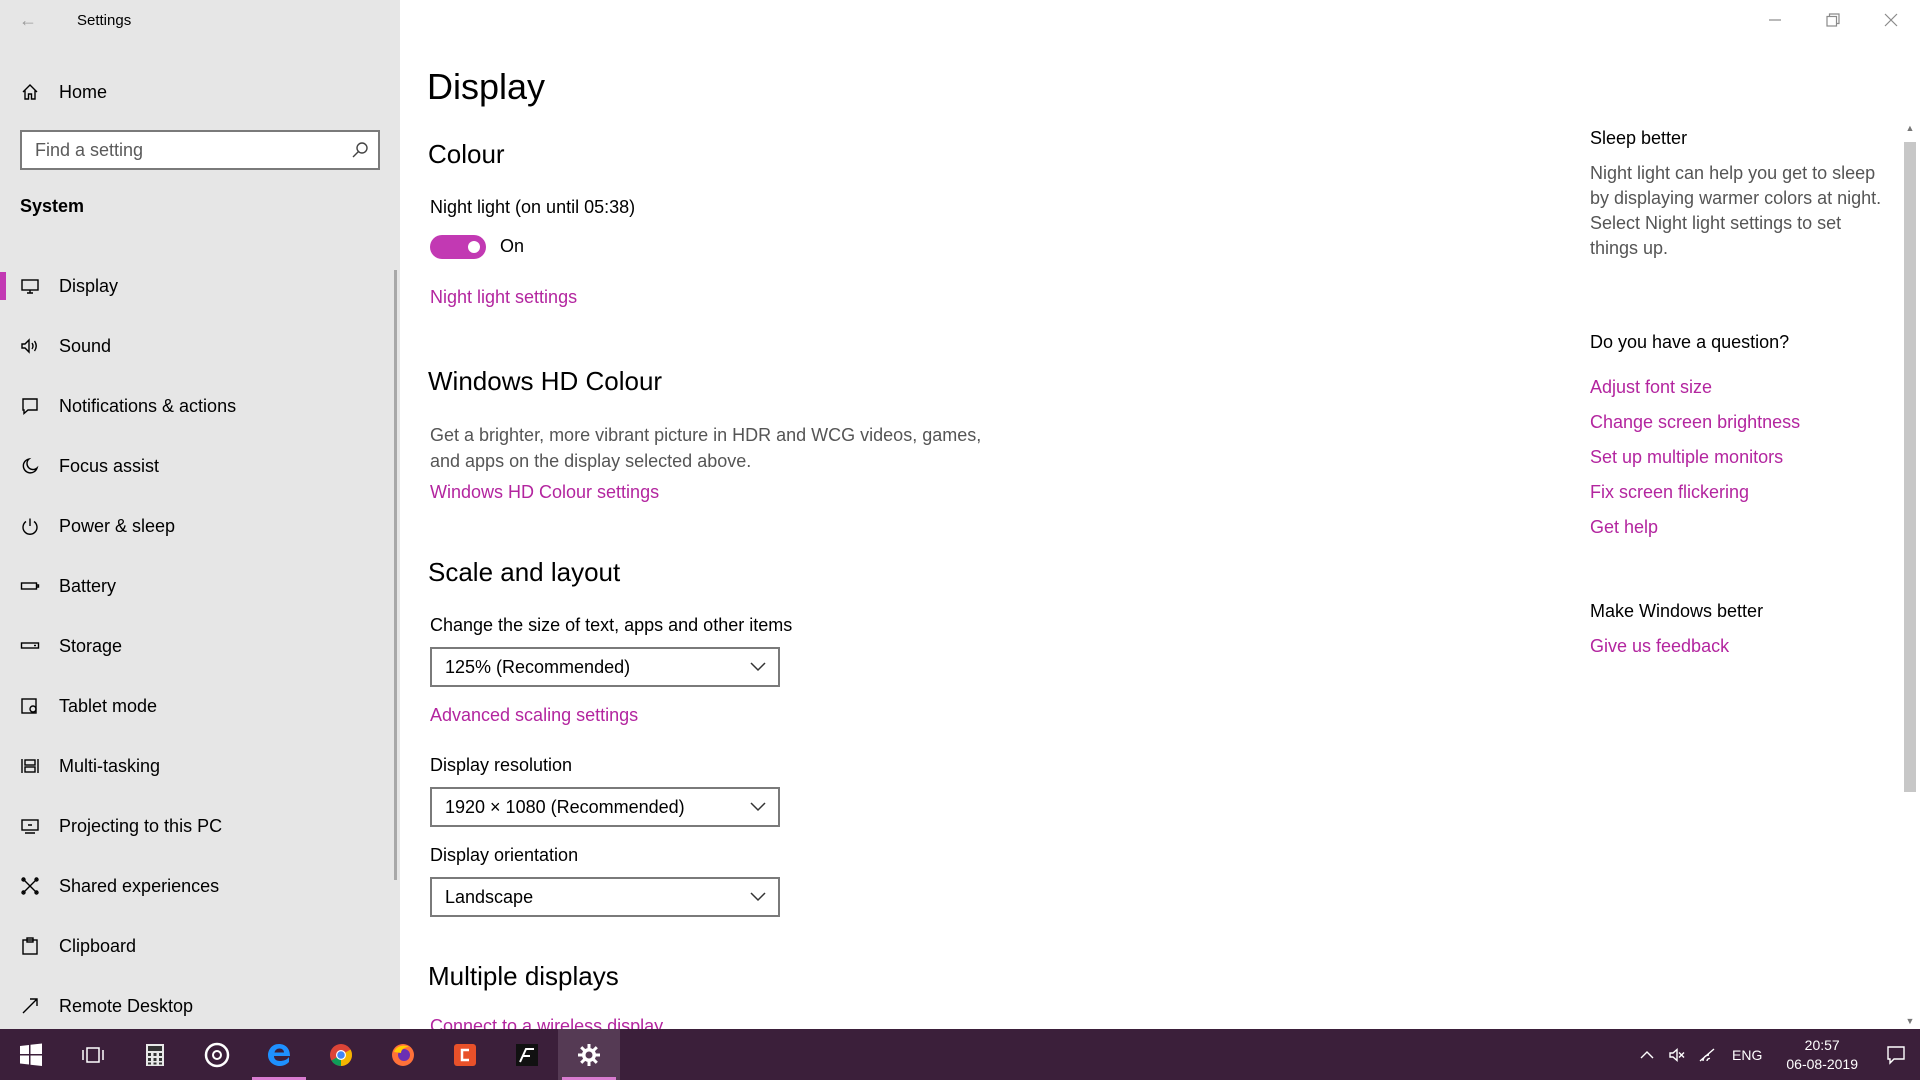 Image resolution: width=1920 pixels, height=1080 pixels. I want to click on back-arrow-icon: ←, so click(28, 19).